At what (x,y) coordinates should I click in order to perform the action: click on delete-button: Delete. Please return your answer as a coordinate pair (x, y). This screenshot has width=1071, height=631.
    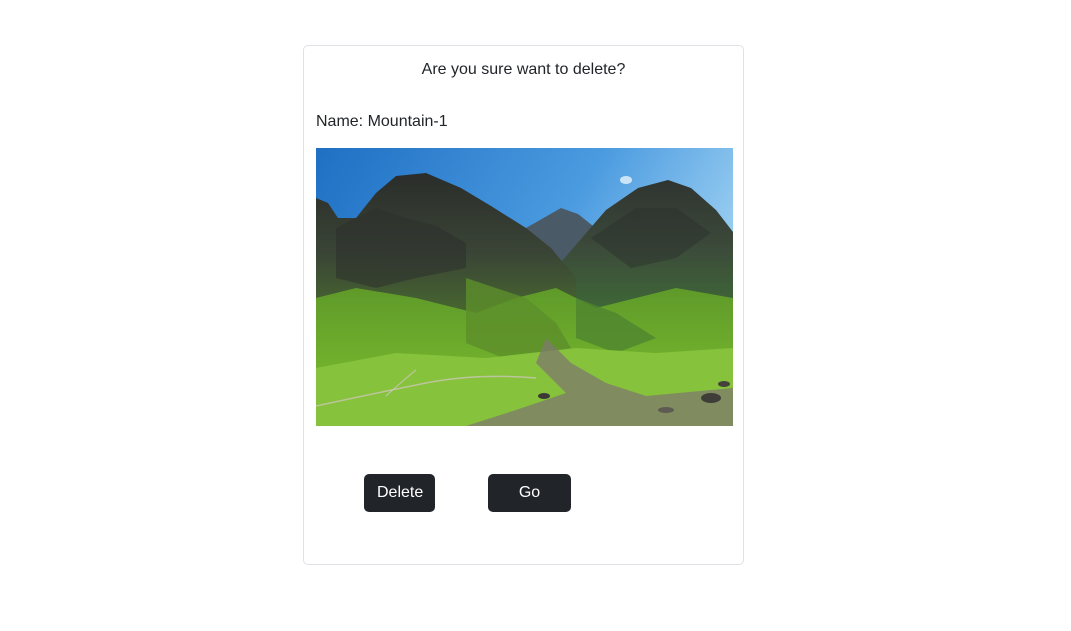
    Looking at the image, I should click on (399, 493).